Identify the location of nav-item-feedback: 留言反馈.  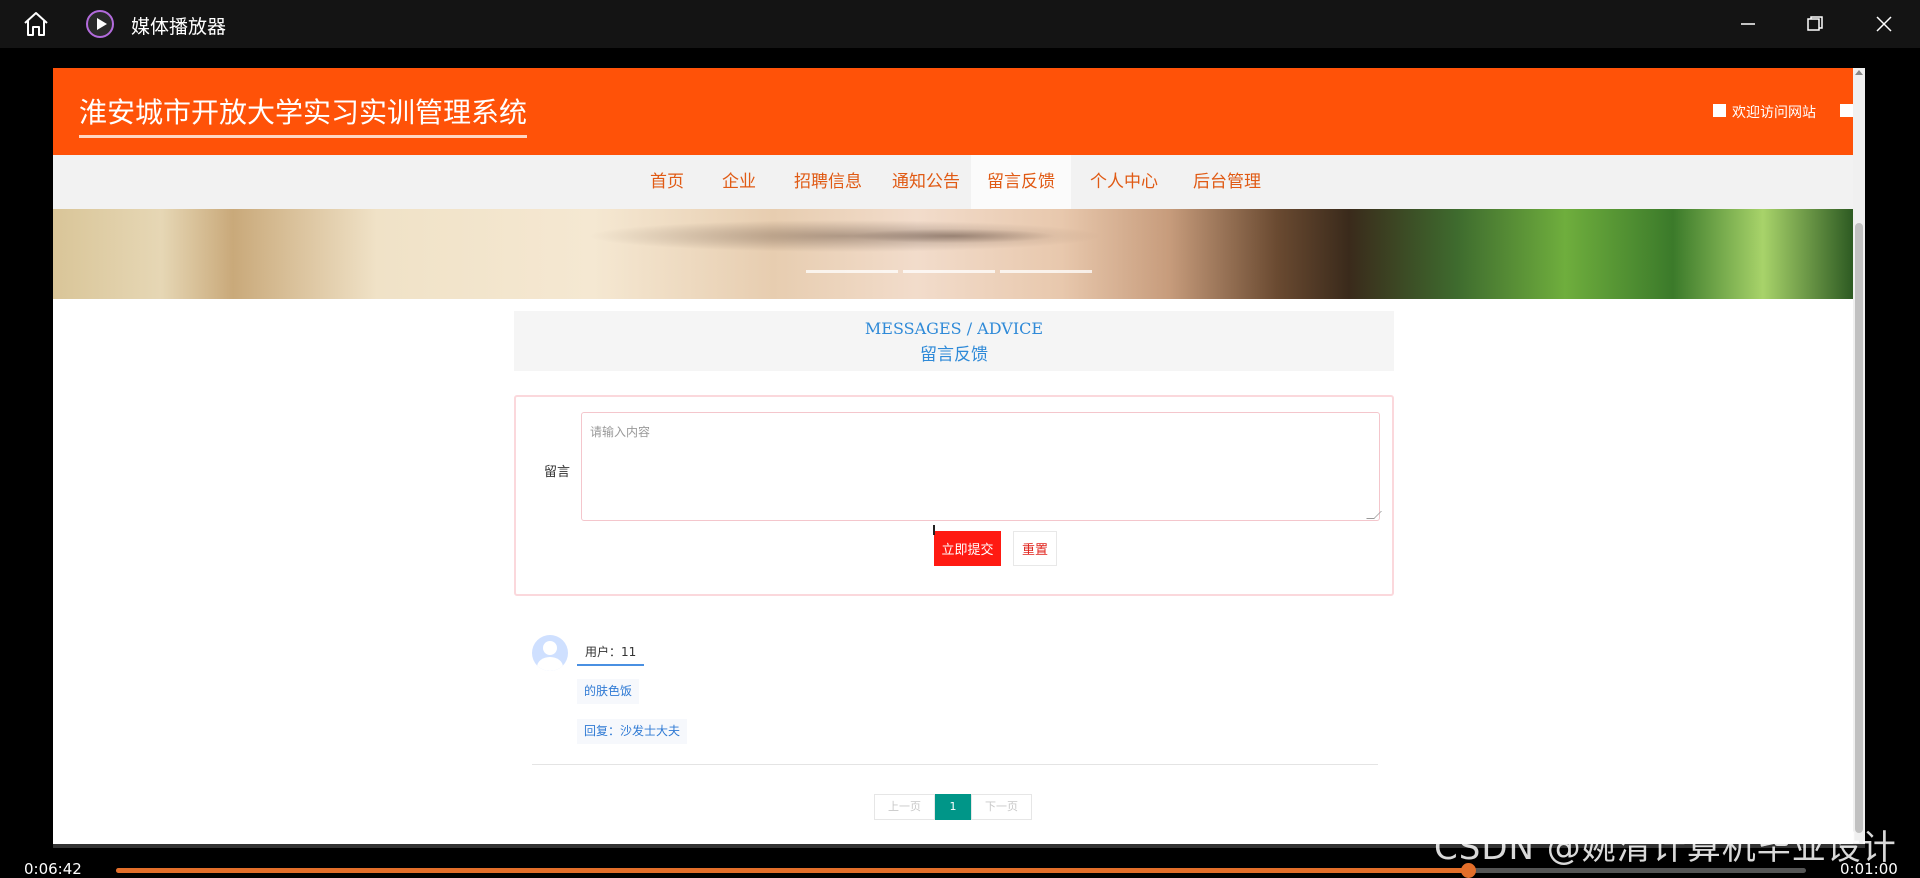
(1021, 182).